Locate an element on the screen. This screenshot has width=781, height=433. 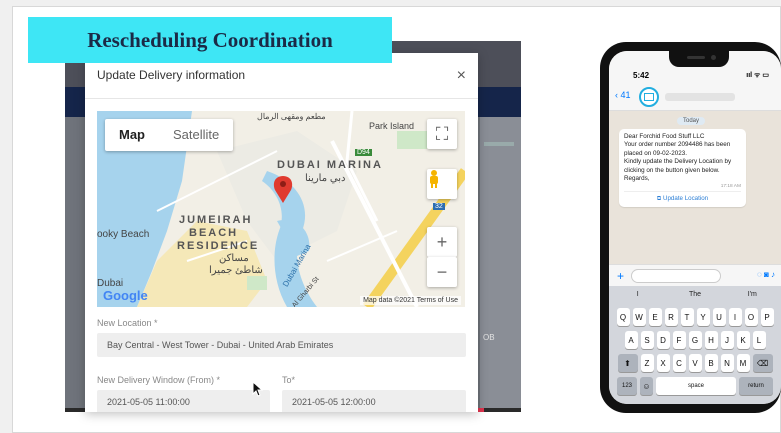
key-y: Y is located at coordinates (703, 317).